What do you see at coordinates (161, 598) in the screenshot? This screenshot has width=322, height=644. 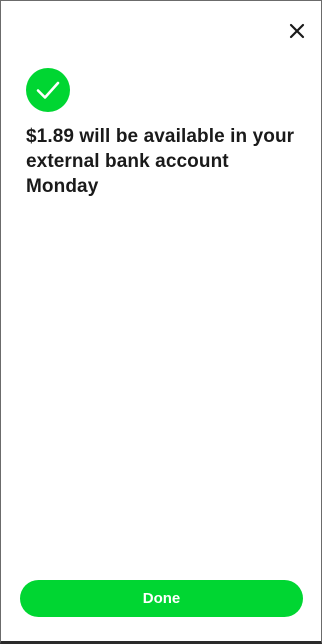 I see `done-button: Done` at bounding box center [161, 598].